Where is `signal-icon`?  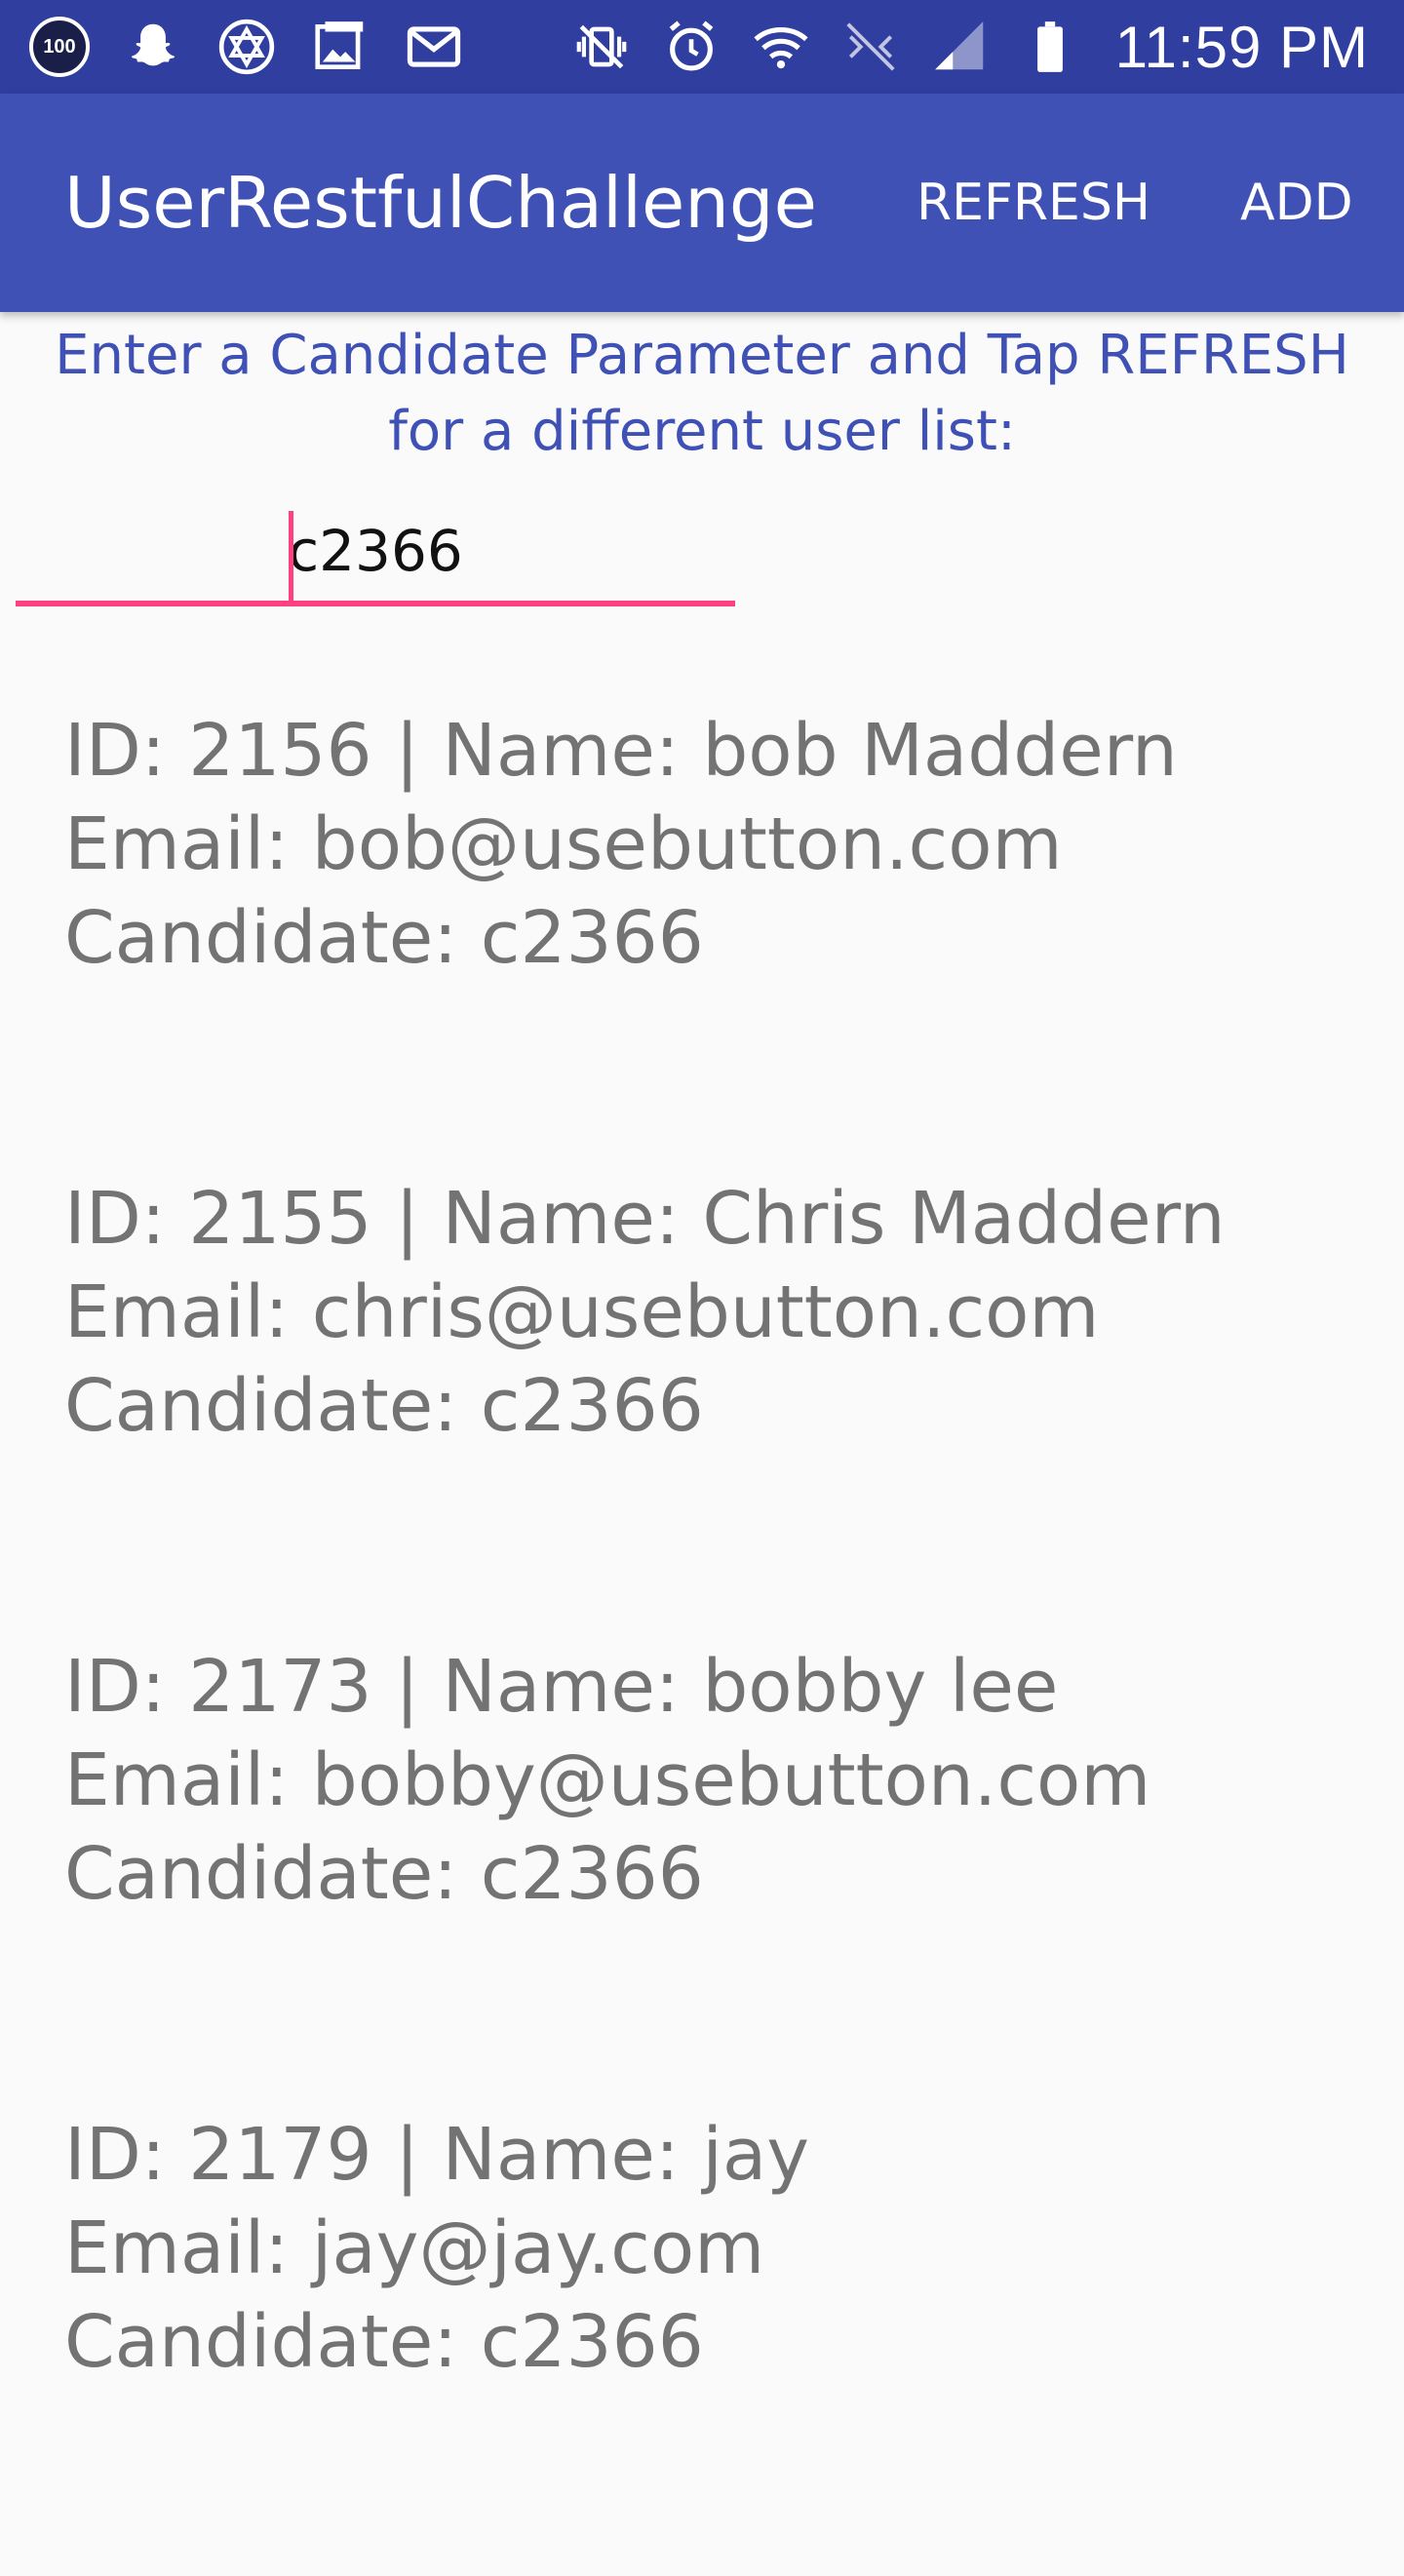
signal-icon is located at coordinates (960, 47).